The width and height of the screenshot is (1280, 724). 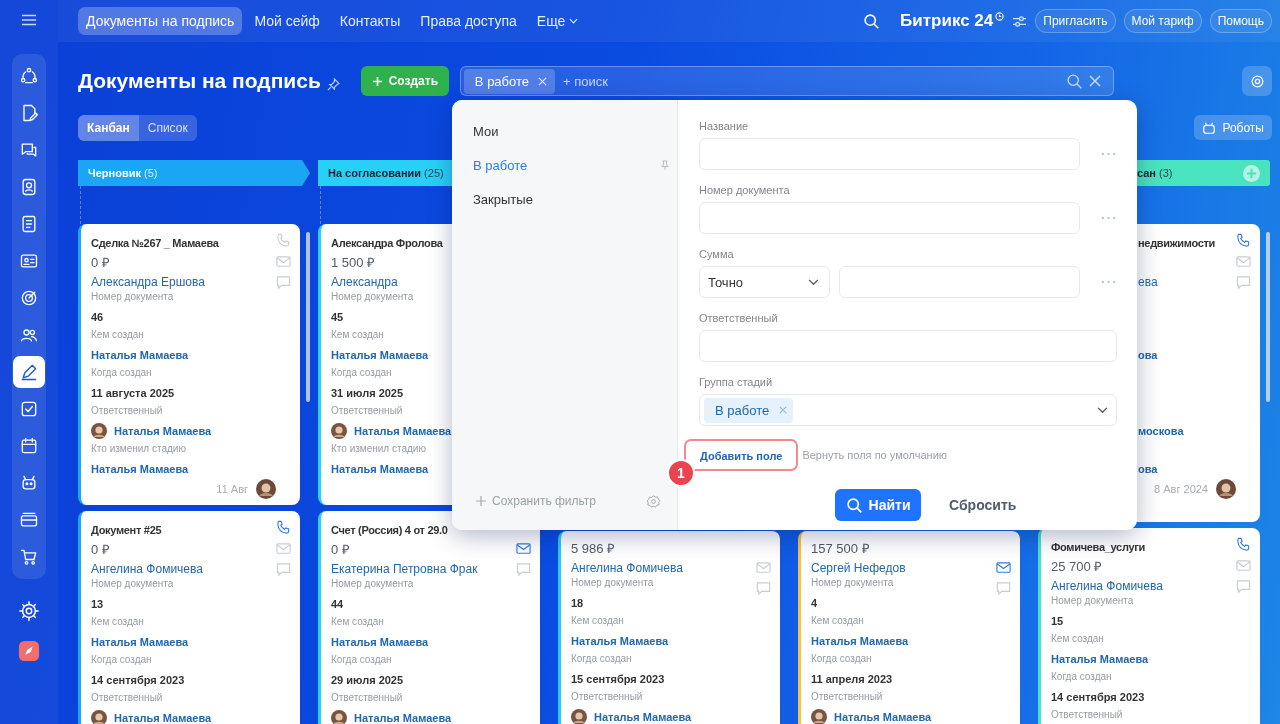 I want to click on select-field: Точно, so click(x=764, y=282).